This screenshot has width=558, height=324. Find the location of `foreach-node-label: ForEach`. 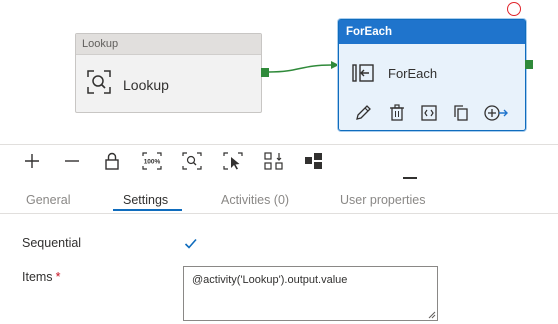

foreach-node-label: ForEach is located at coordinates (413, 73).